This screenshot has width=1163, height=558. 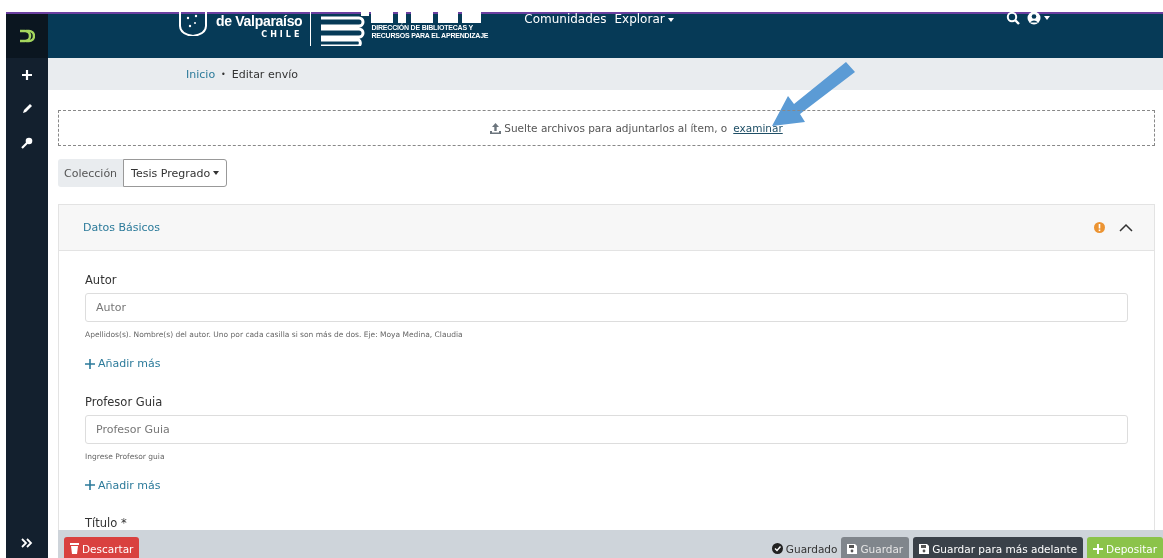 What do you see at coordinates (758, 128) in the screenshot?
I see `browse-link: examinar` at bounding box center [758, 128].